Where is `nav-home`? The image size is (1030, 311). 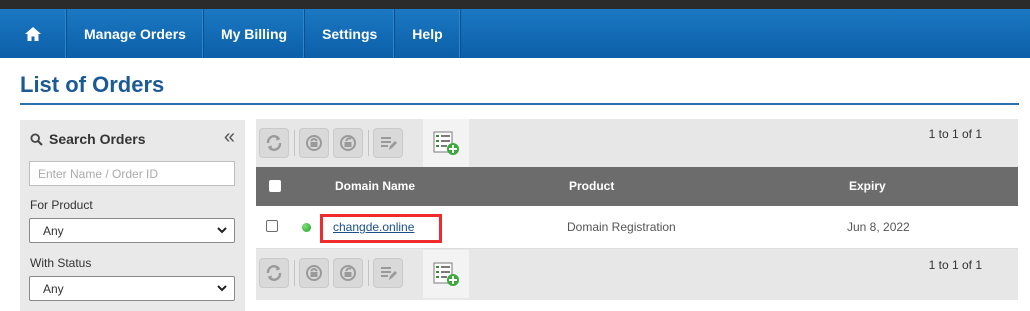
nav-home is located at coordinates (33, 33).